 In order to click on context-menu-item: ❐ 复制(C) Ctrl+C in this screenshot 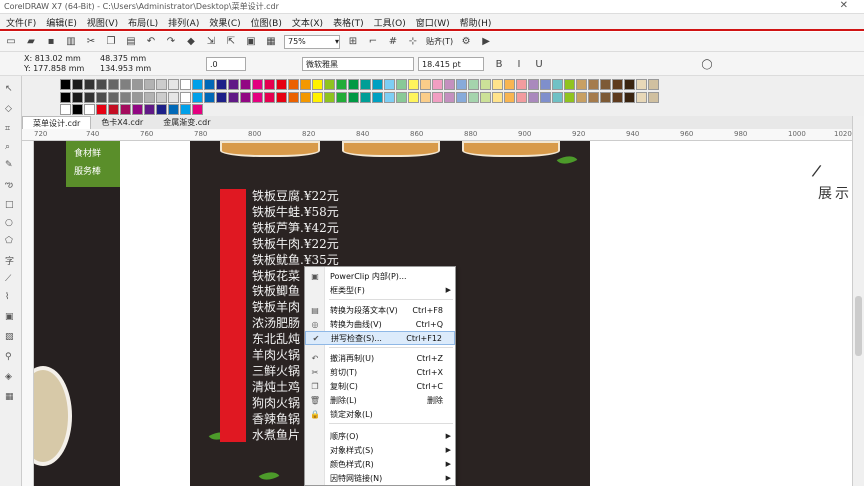, I will do `click(380, 386)`.